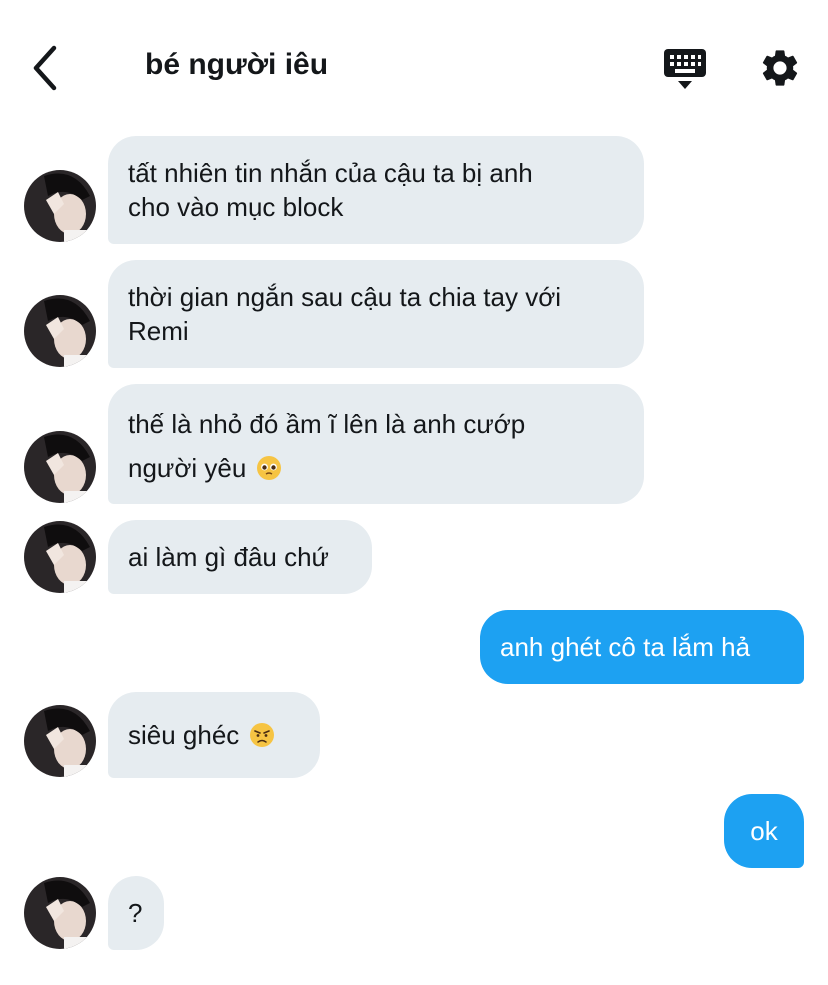 This screenshot has height=985, width=828. I want to click on message-text-line: tất nhiên tin nhắn của cậu ta bị anh, so click(330, 173).